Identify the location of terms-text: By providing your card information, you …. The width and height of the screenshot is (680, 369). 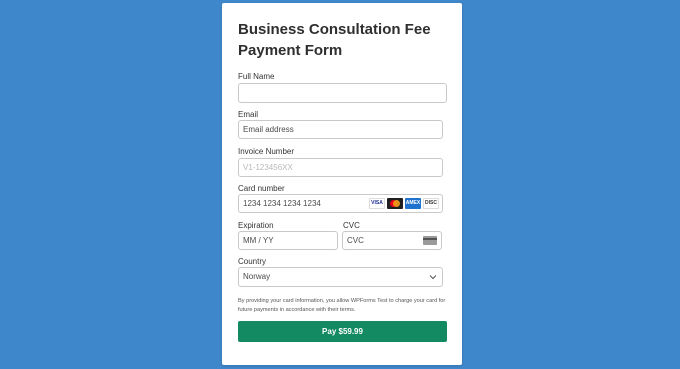
(342, 305).